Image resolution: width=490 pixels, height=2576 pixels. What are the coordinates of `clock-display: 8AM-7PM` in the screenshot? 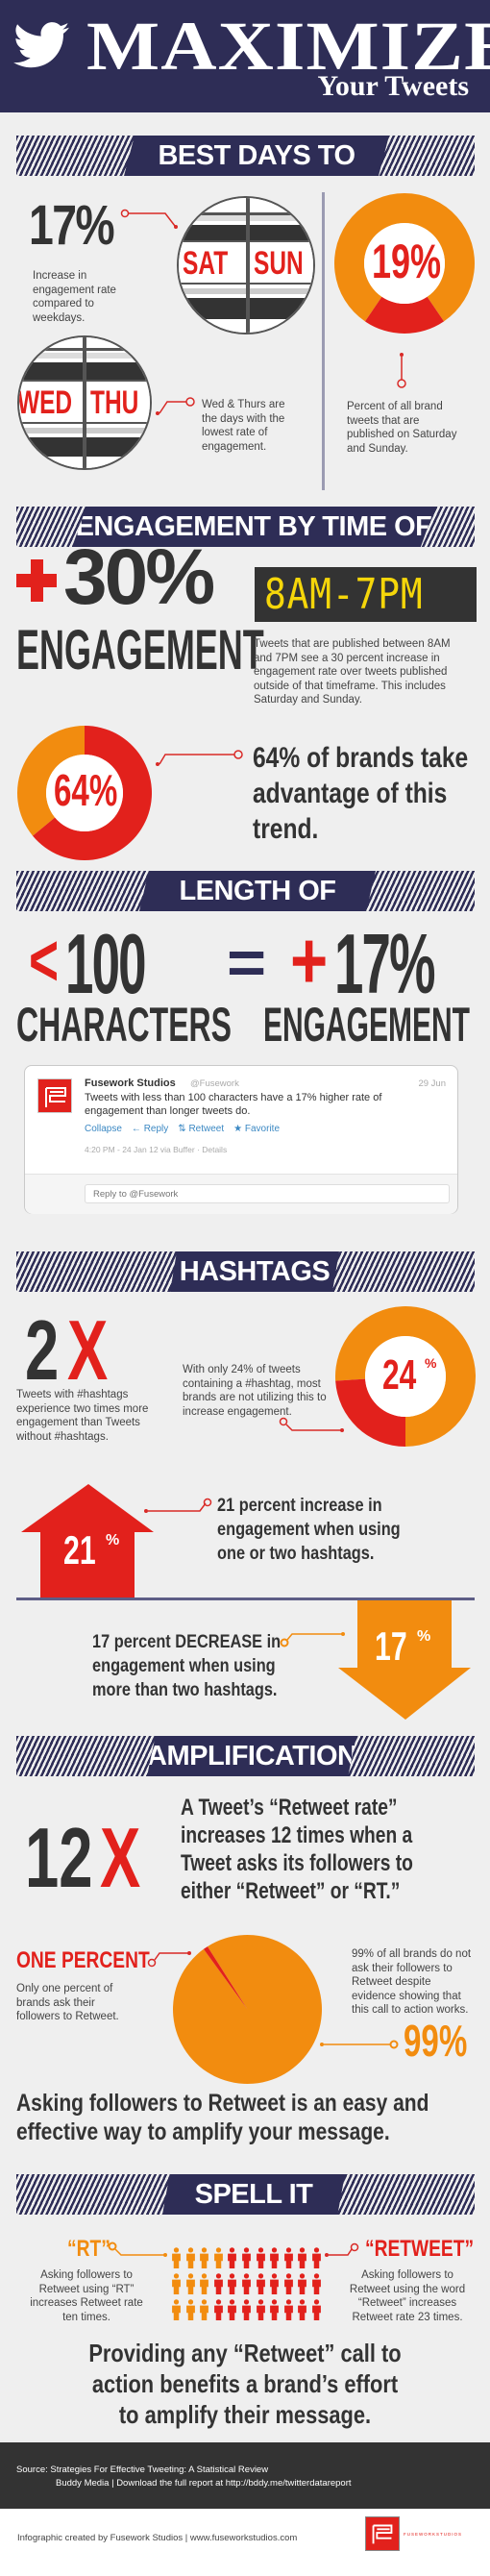 It's located at (366, 595).